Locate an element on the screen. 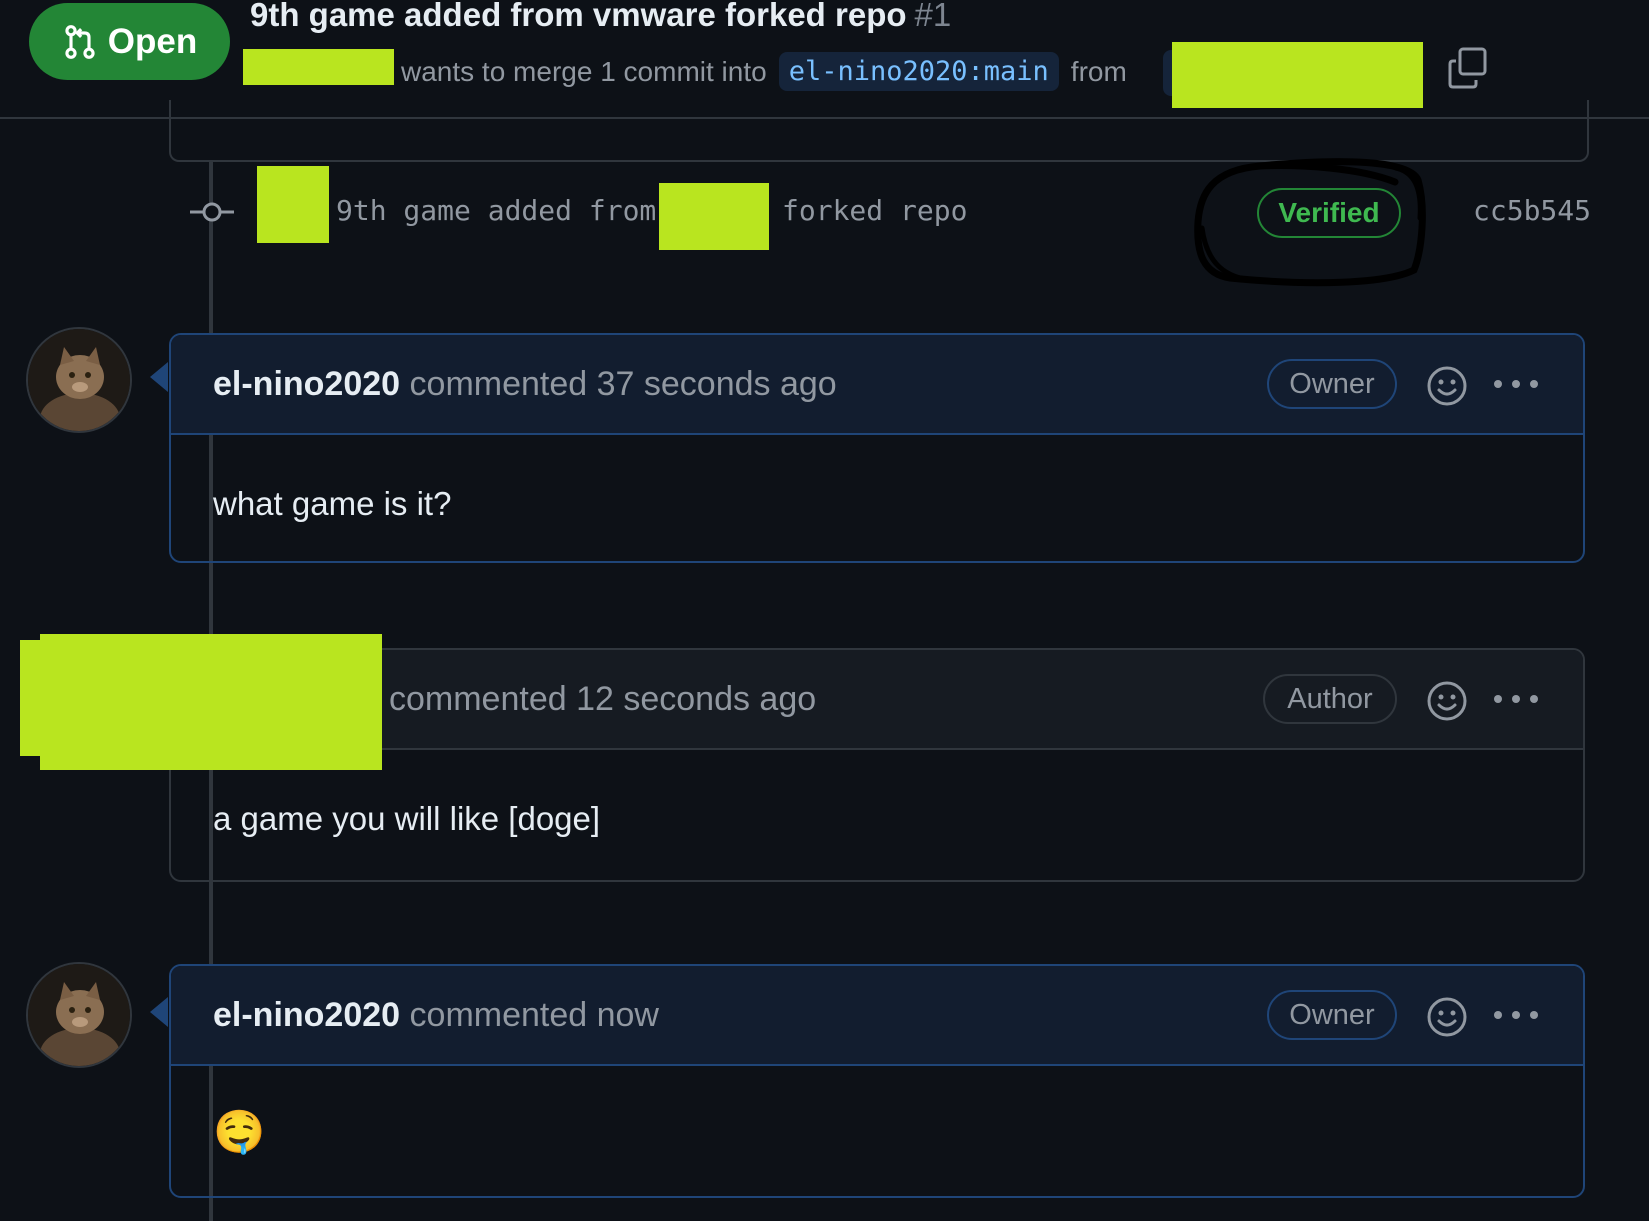 This screenshot has height=1221, width=1649. comment-author-line: el-nino2020 commented now is located at coordinates (436, 1015).